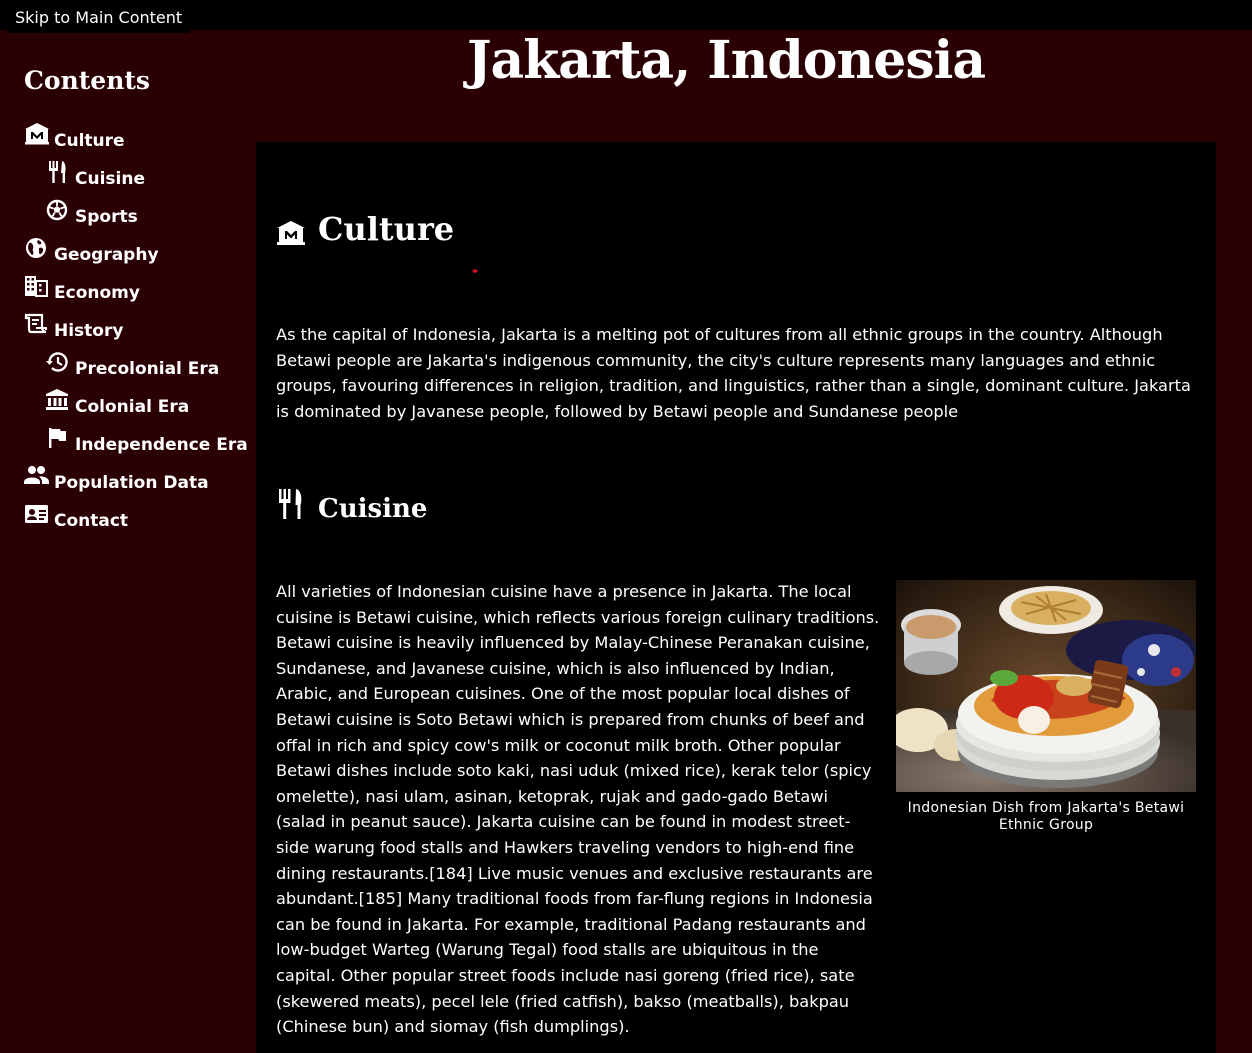 This screenshot has width=1252, height=1053. What do you see at coordinates (36, 475) in the screenshot?
I see `people-icon` at bounding box center [36, 475].